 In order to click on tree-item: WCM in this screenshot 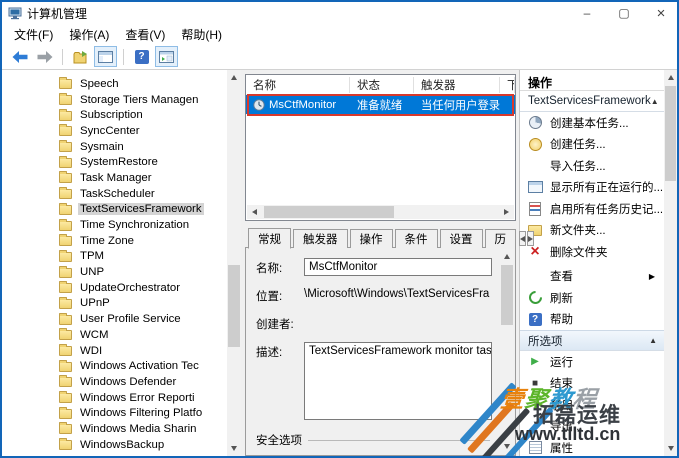, I will do `click(143, 335)`.